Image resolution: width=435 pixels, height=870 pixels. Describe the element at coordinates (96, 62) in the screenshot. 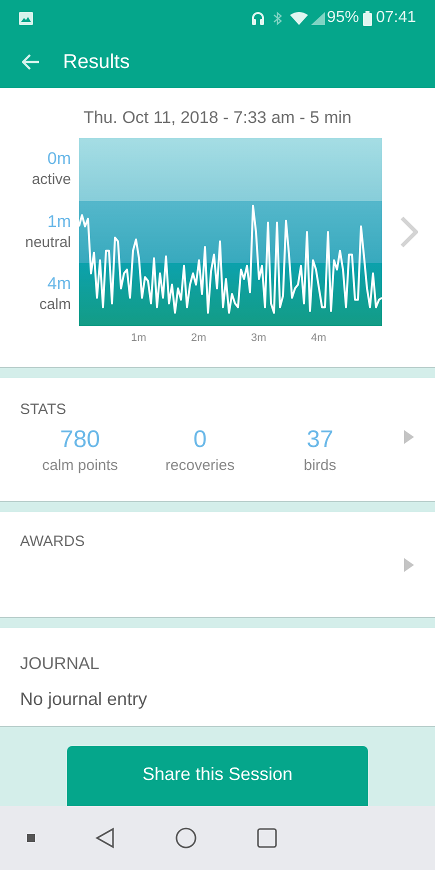

I see `screen-title: Results` at that location.